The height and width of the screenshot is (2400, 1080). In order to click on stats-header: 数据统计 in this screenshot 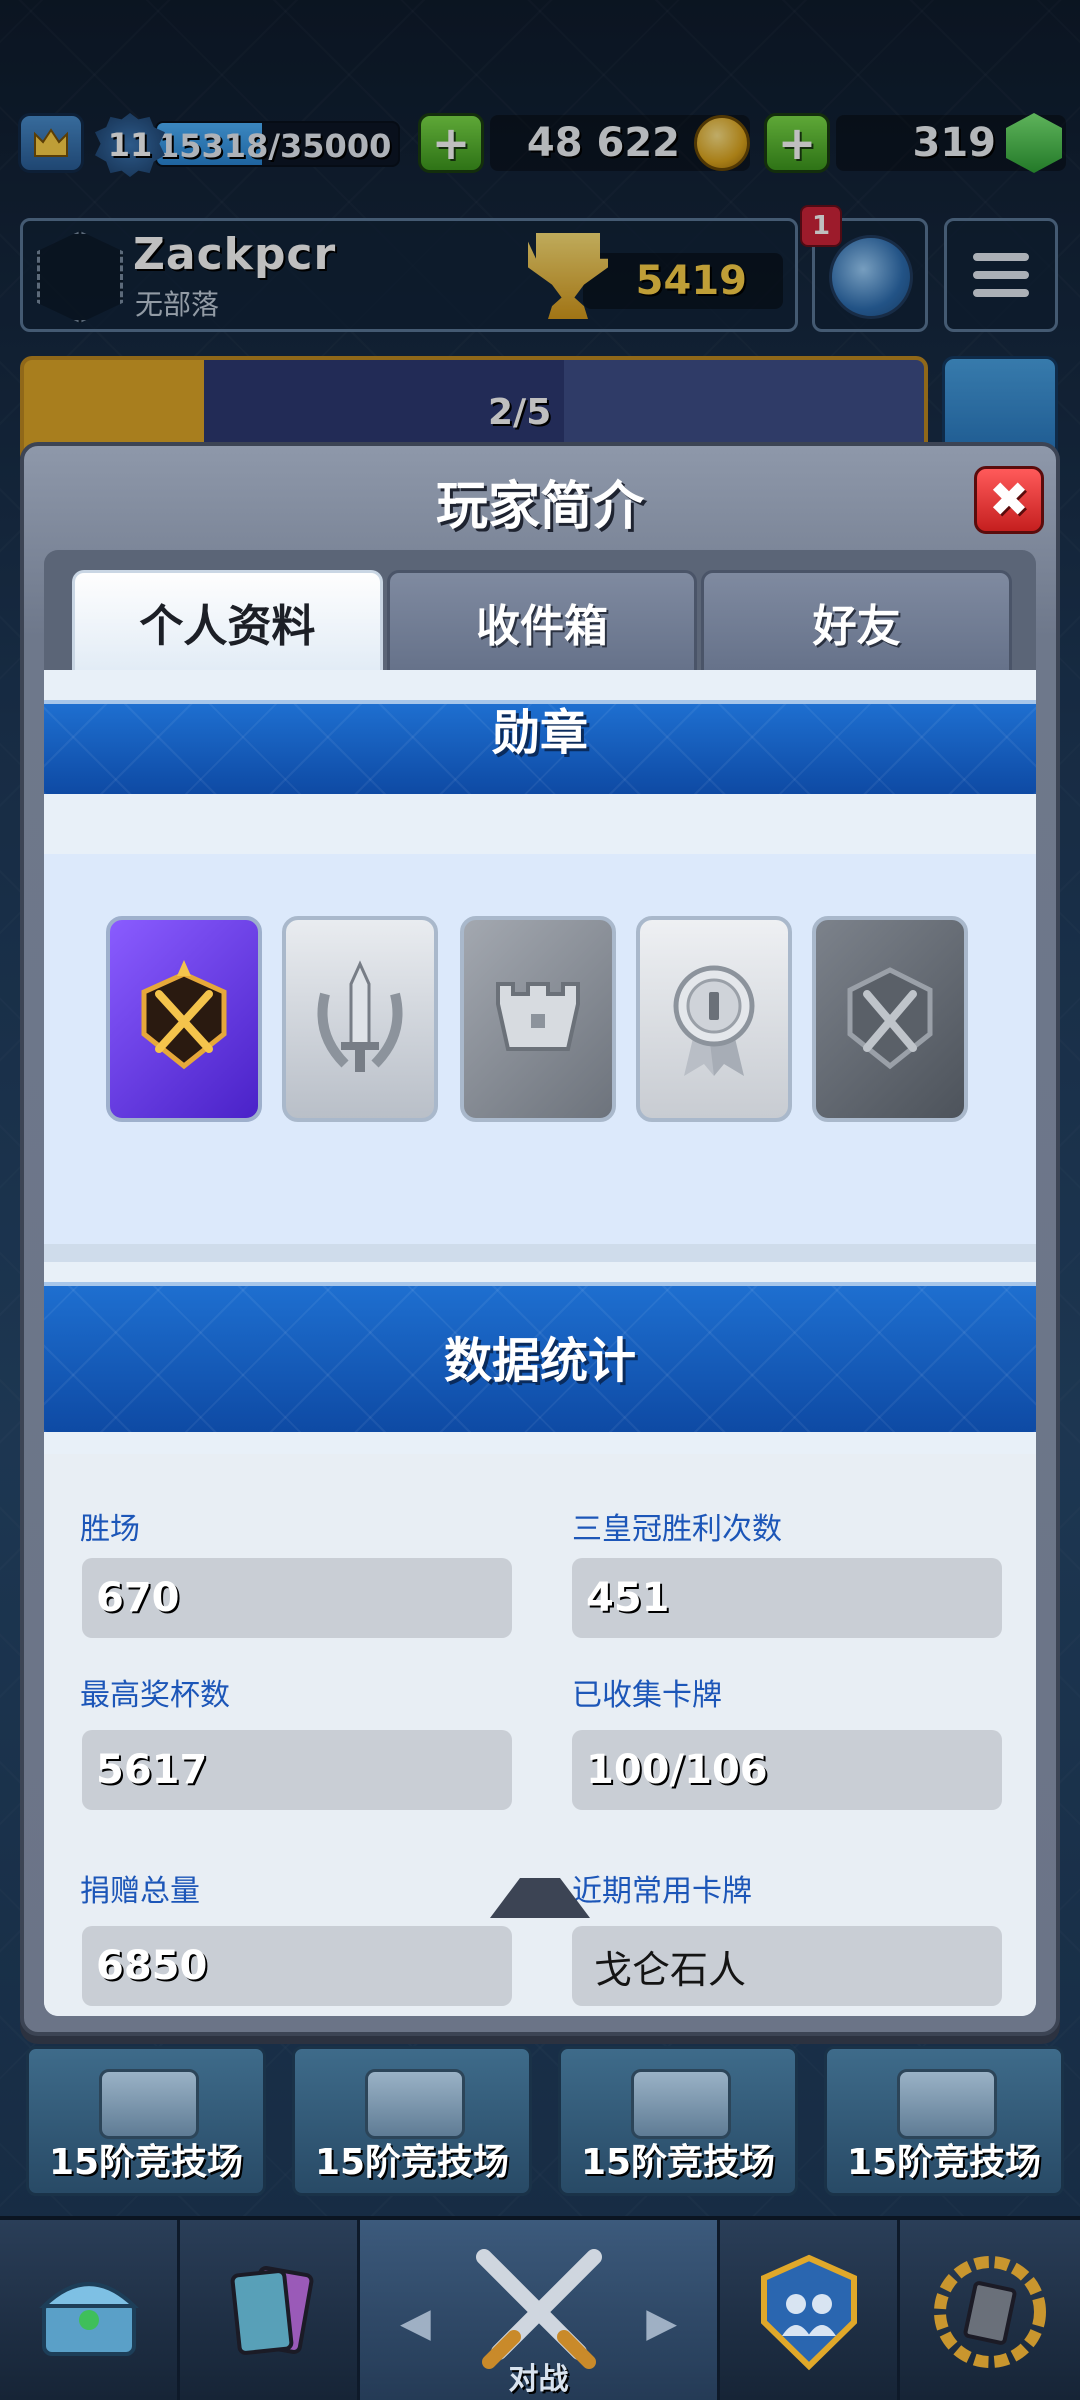, I will do `click(540, 1357)`.